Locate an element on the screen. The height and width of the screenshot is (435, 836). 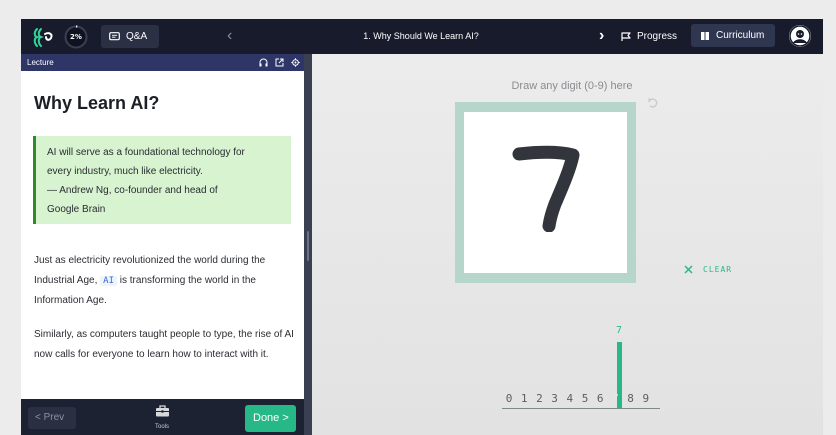
digit-class-label: 3 is located at coordinates (554, 398).